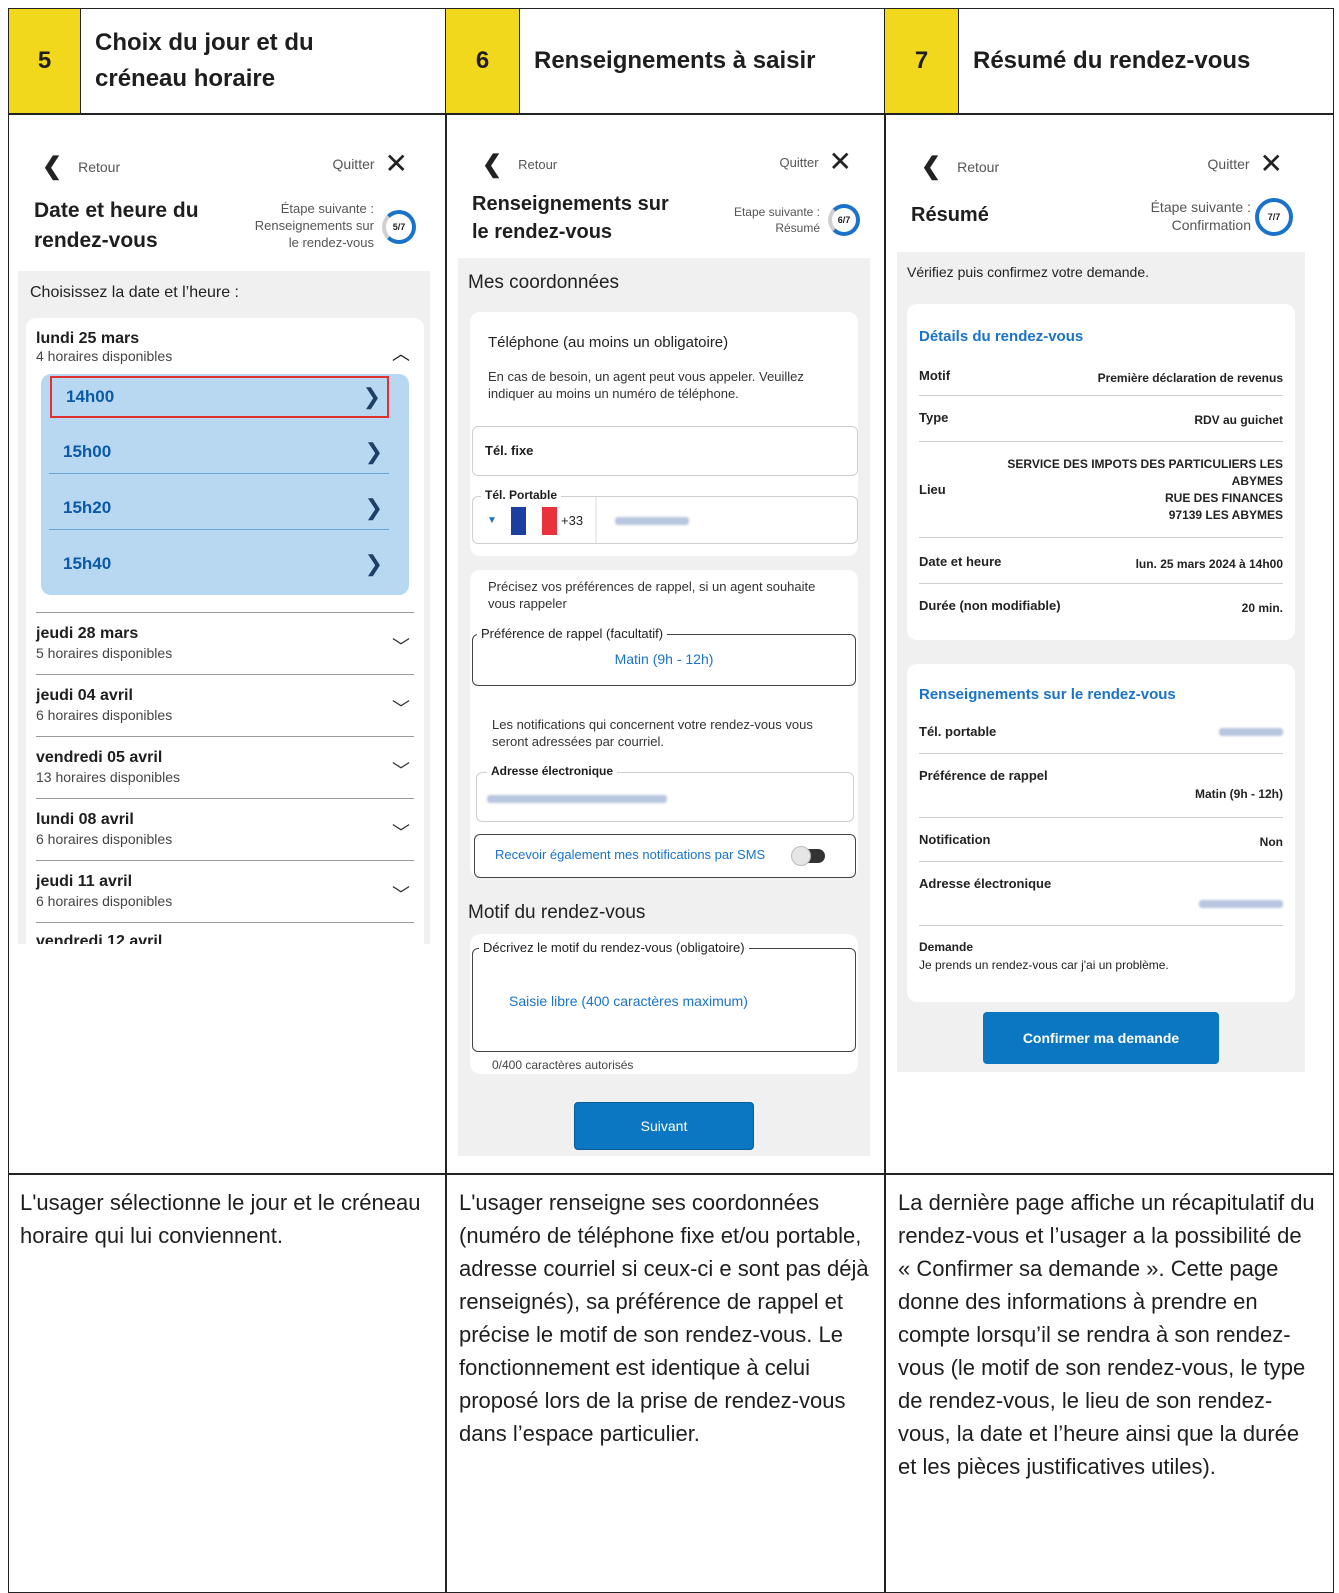 This screenshot has width=1339, height=1593. What do you see at coordinates (1101, 1038) in the screenshot?
I see `confirm-button: Confirmer ma demande` at bounding box center [1101, 1038].